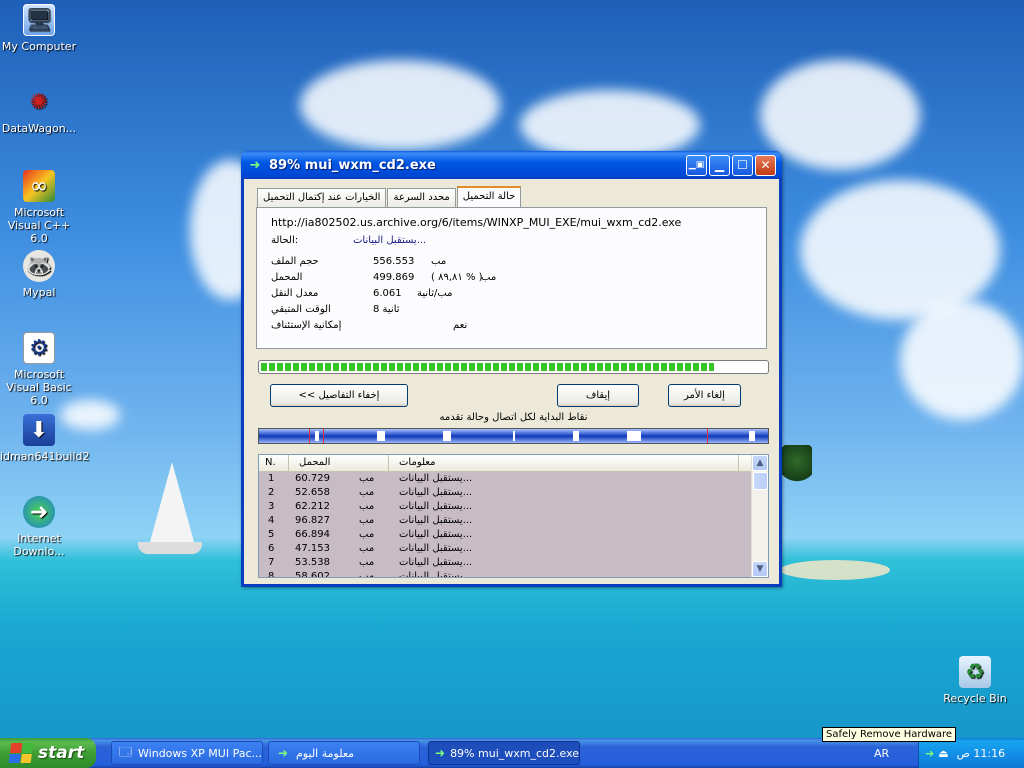  What do you see at coordinates (39, 266) in the screenshot?
I see `mypal-icon: 🦝` at bounding box center [39, 266].